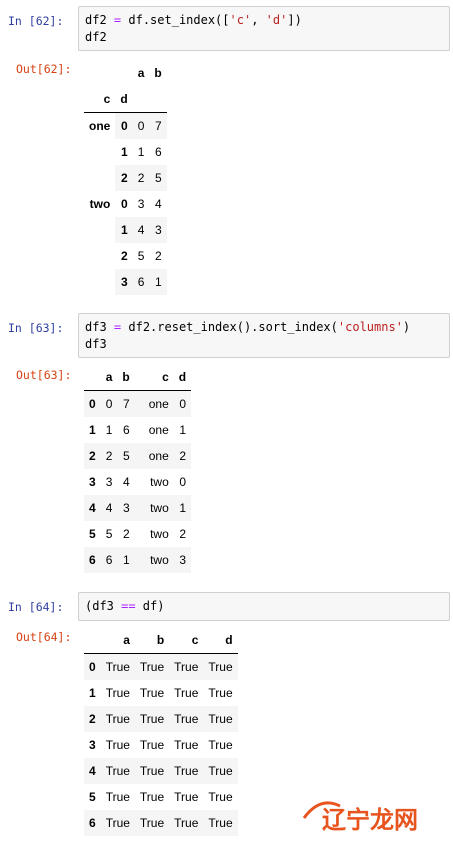  I want to click on row-index-d: 0, so click(124, 204).